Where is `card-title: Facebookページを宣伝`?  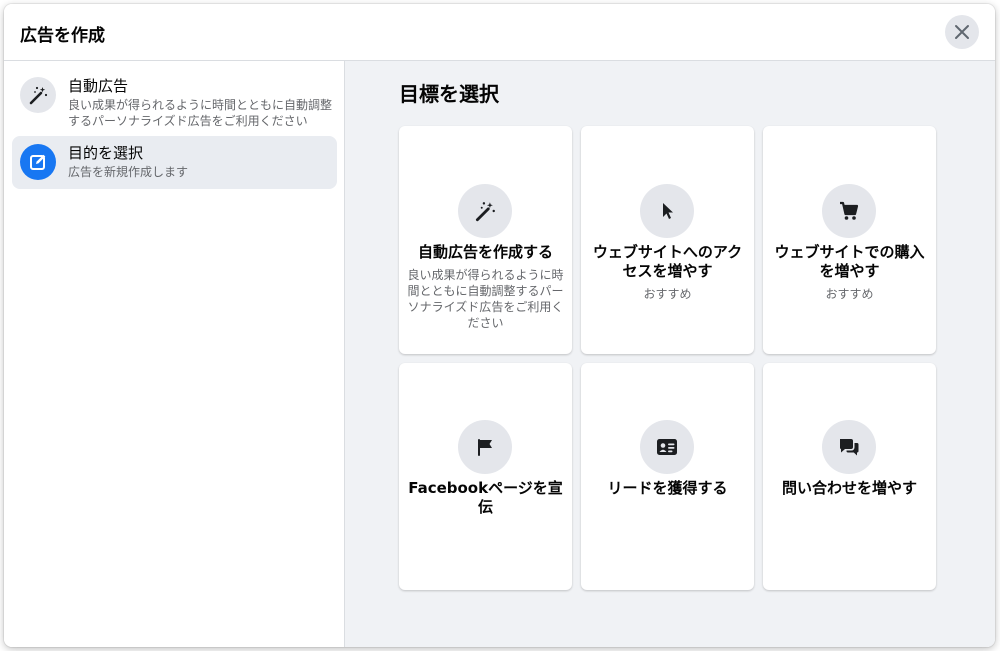 card-title: Facebookページを宣伝 is located at coordinates (485, 497).